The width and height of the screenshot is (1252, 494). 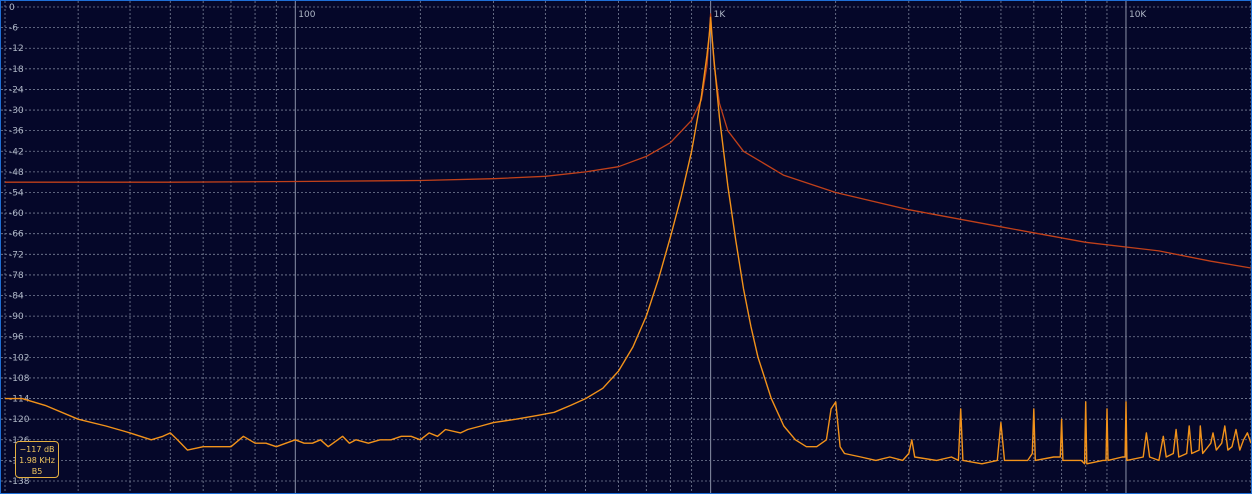 I want to click on y-tick-label: -66, so click(x=16, y=235).